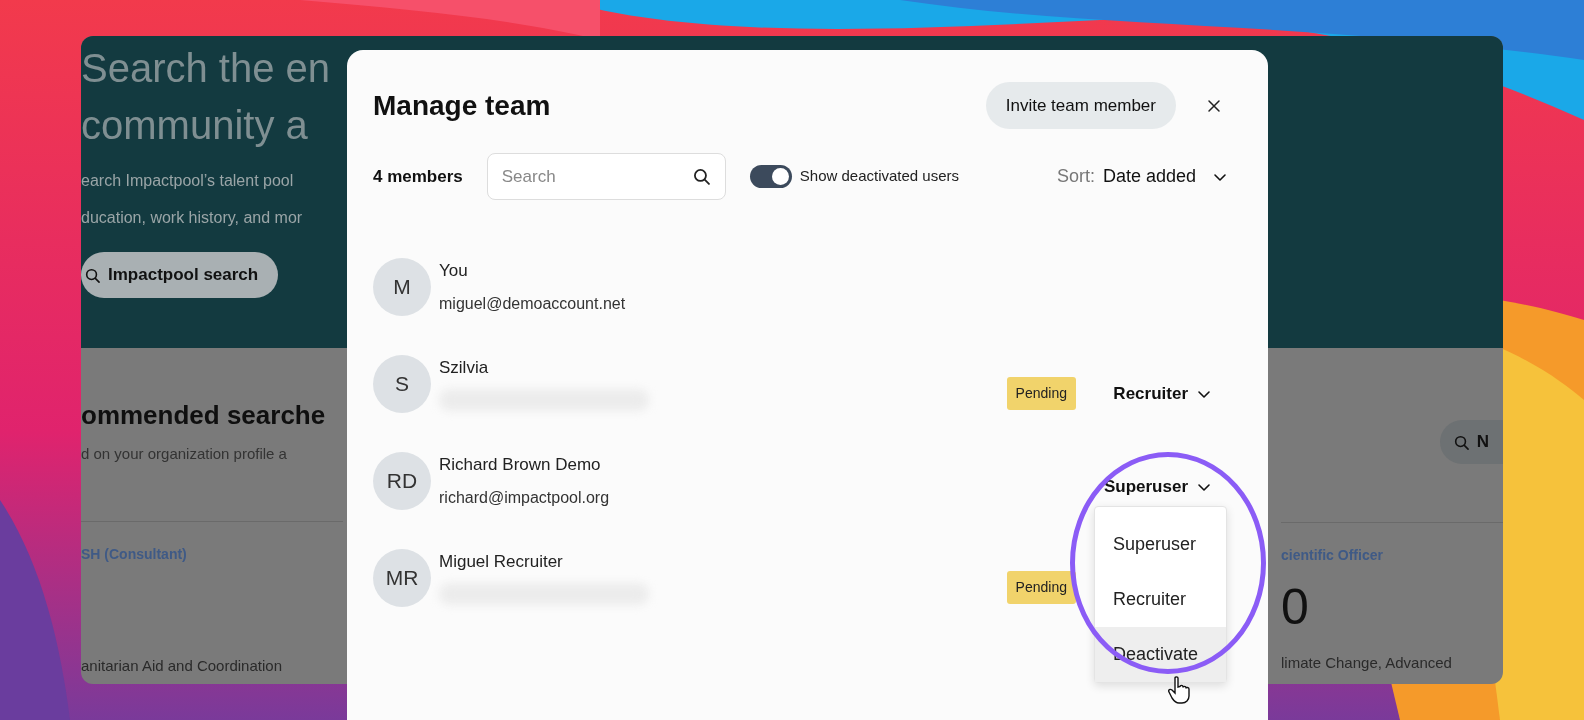 The width and height of the screenshot is (1584, 720). Describe the element at coordinates (879, 176) in the screenshot. I see `toggle-label: Show deactivated users` at that location.